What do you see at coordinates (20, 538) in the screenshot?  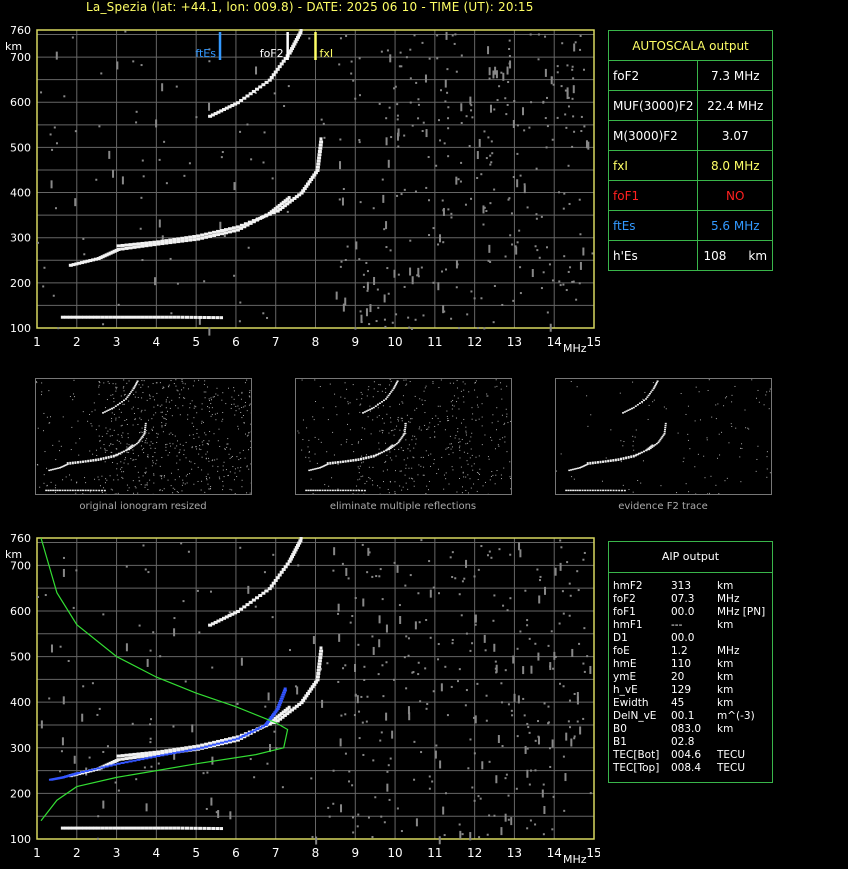 I see `y-tick-label: 760` at bounding box center [20, 538].